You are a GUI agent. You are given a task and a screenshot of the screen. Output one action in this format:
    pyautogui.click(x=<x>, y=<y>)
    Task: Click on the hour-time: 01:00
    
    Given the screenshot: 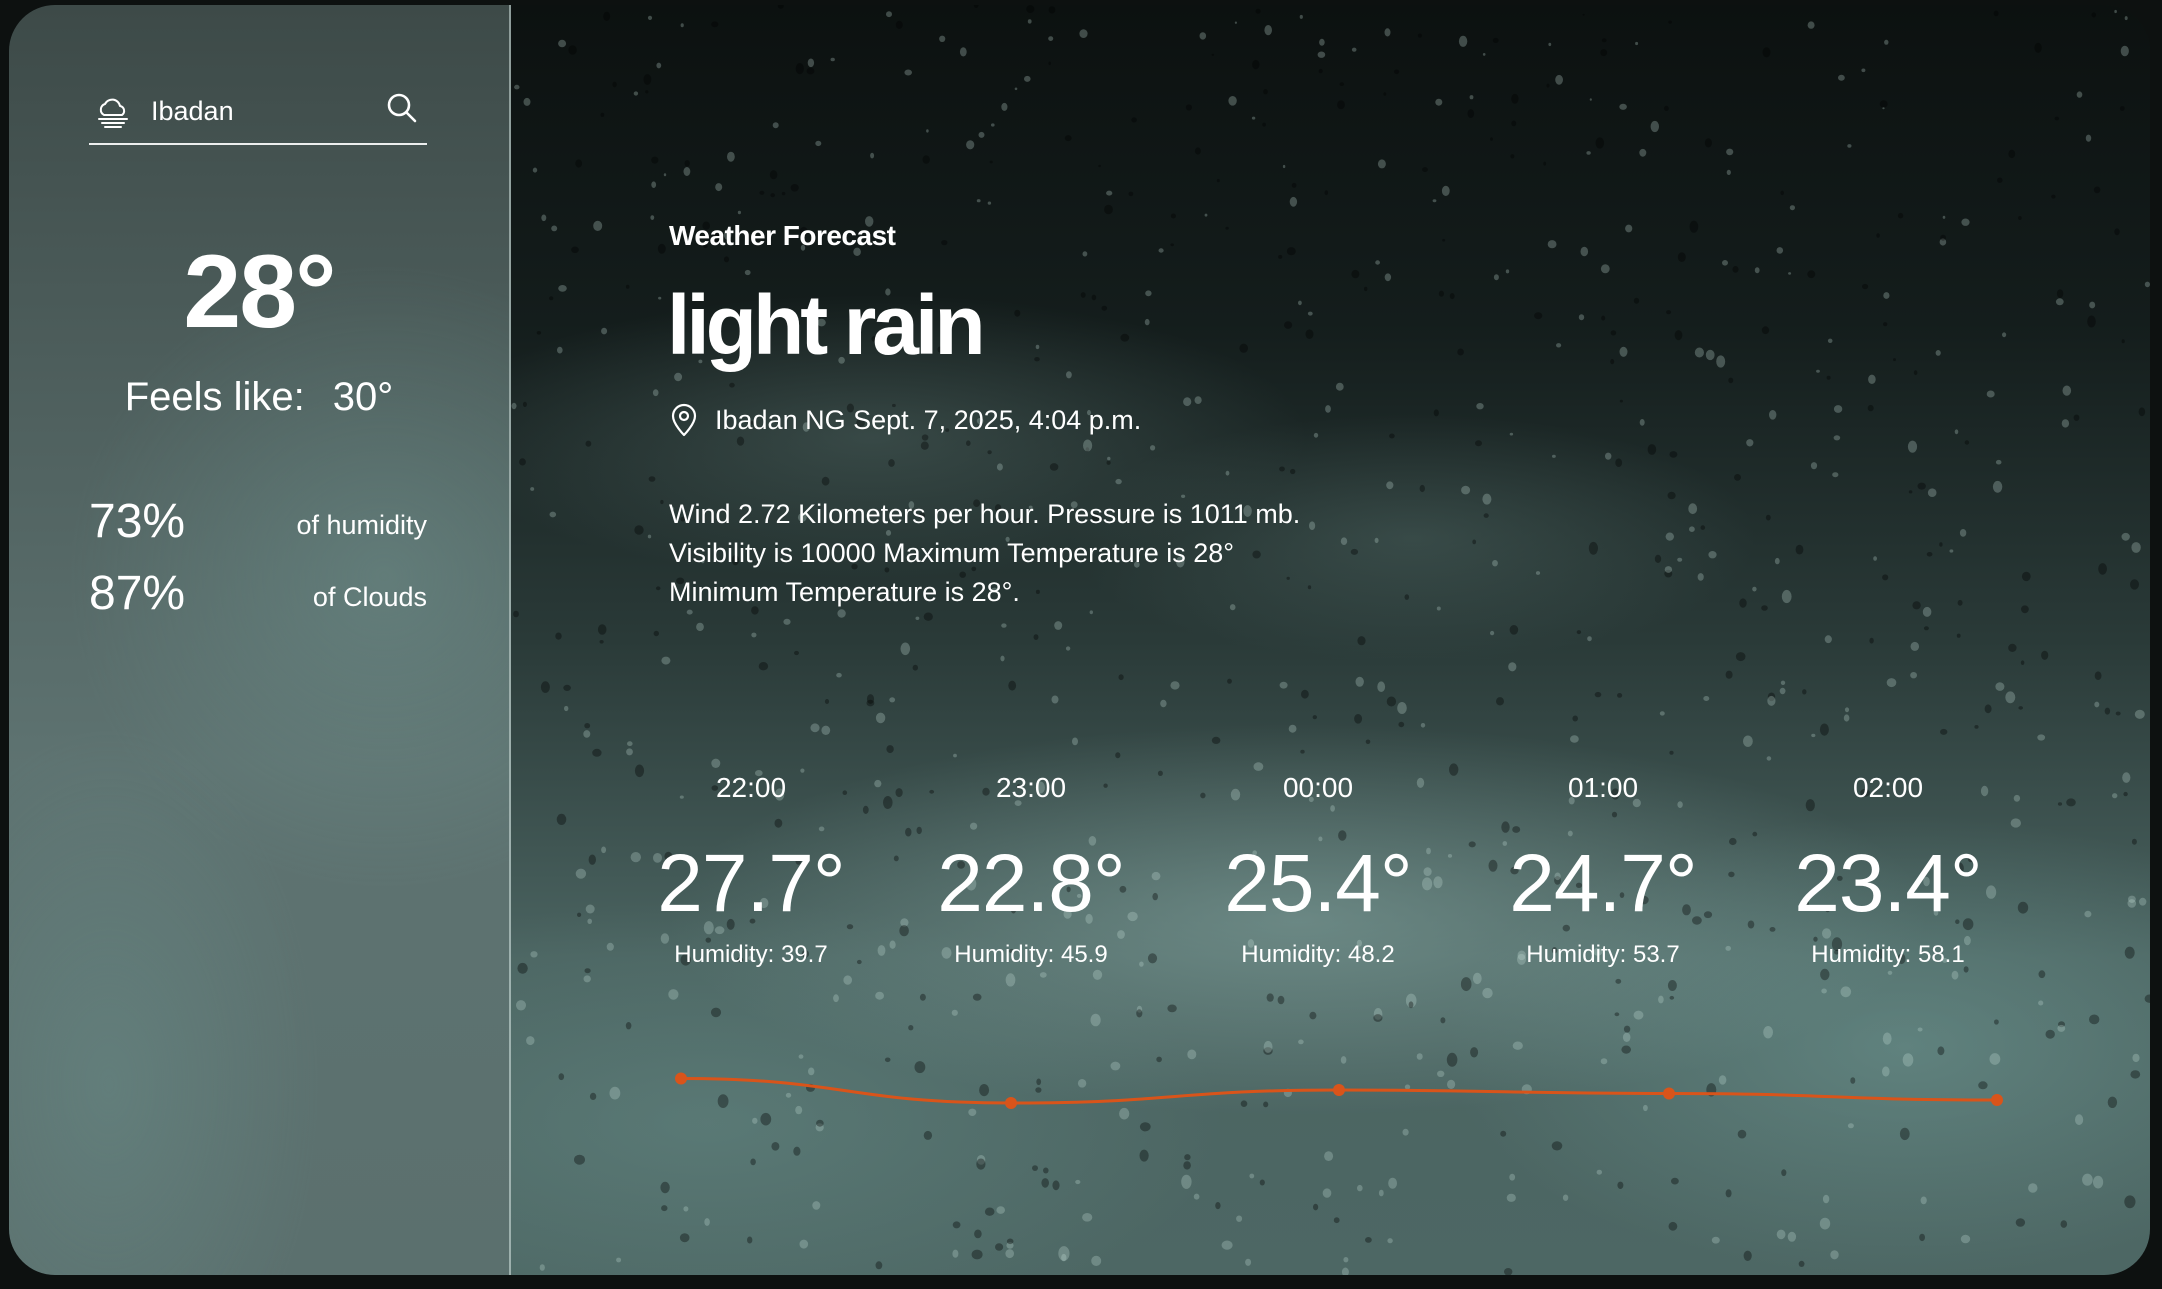 What is the action you would take?
    pyautogui.click(x=1603, y=787)
    